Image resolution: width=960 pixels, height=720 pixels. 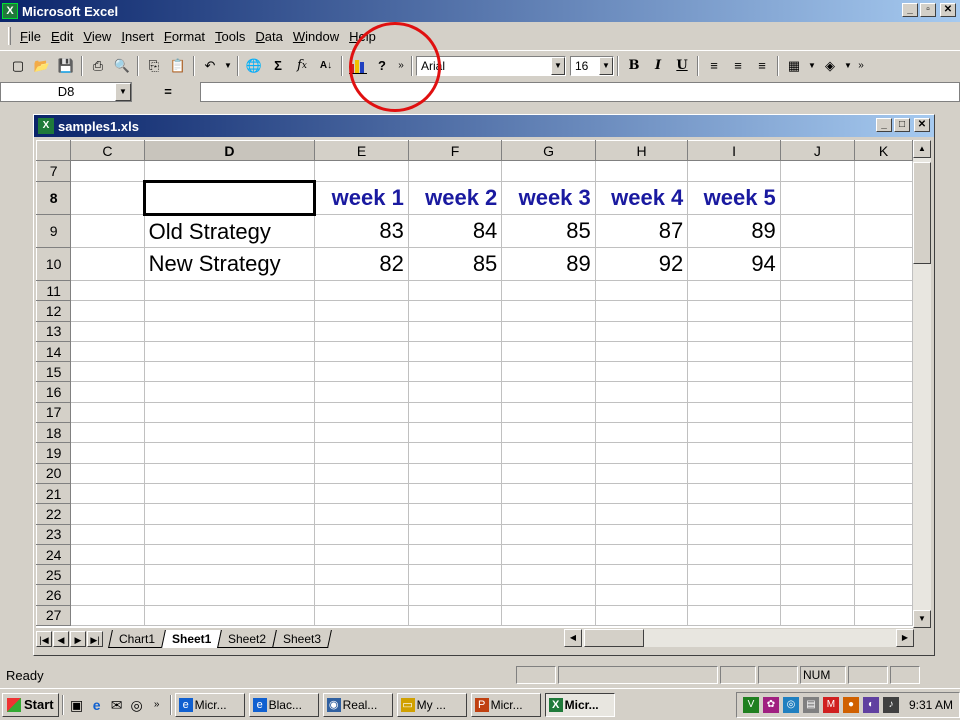 I want to click on paste-icon: 📋, so click(x=178, y=66).